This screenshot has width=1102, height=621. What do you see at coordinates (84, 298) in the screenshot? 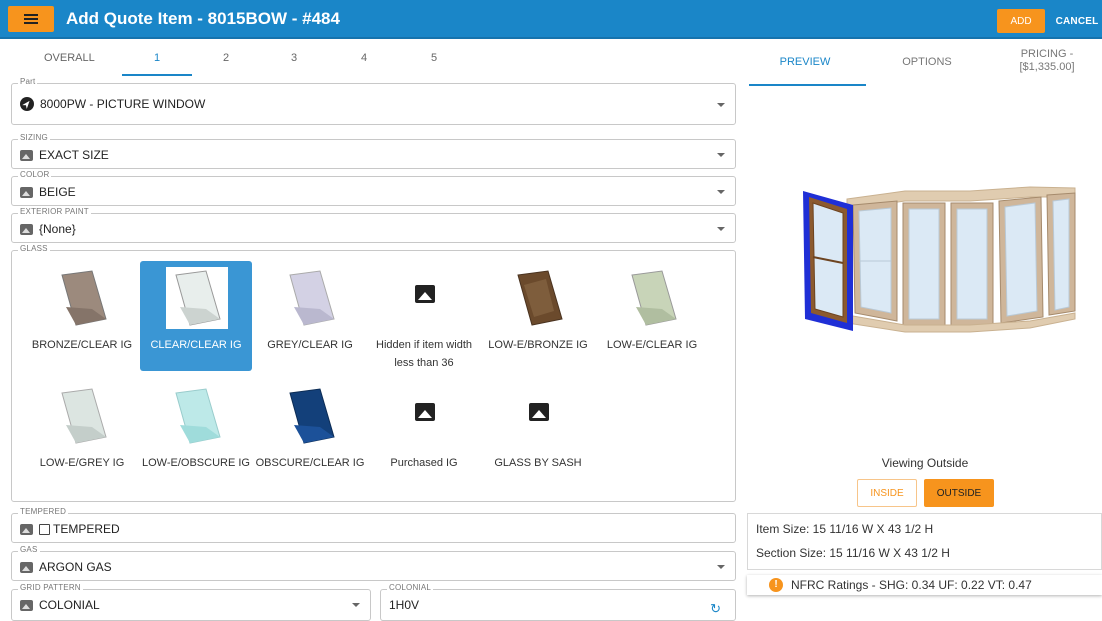
I see `bronze-glass-swatch` at bounding box center [84, 298].